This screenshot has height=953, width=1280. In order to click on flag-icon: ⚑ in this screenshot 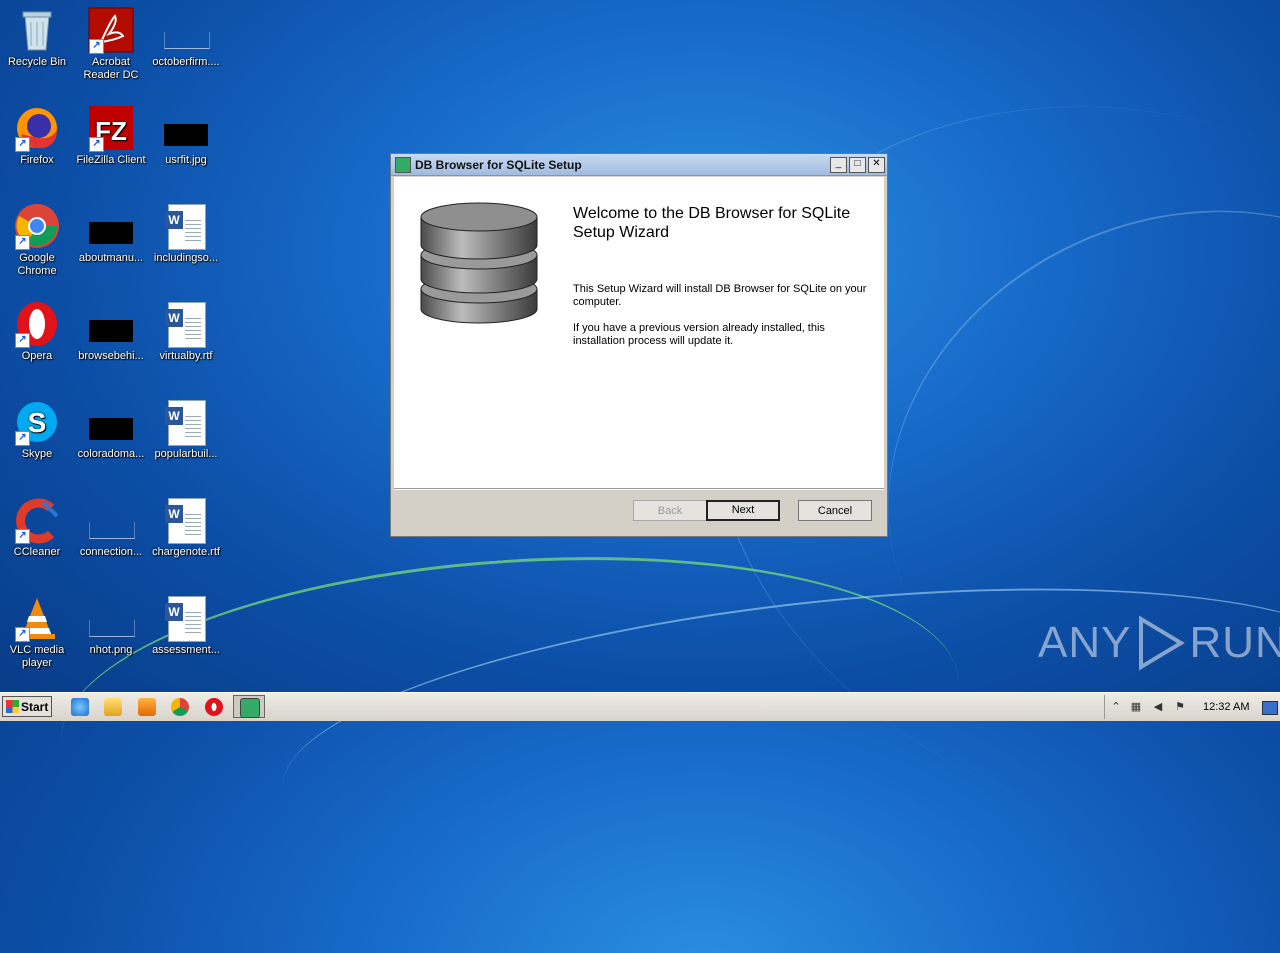, I will do `click(1180, 707)`.